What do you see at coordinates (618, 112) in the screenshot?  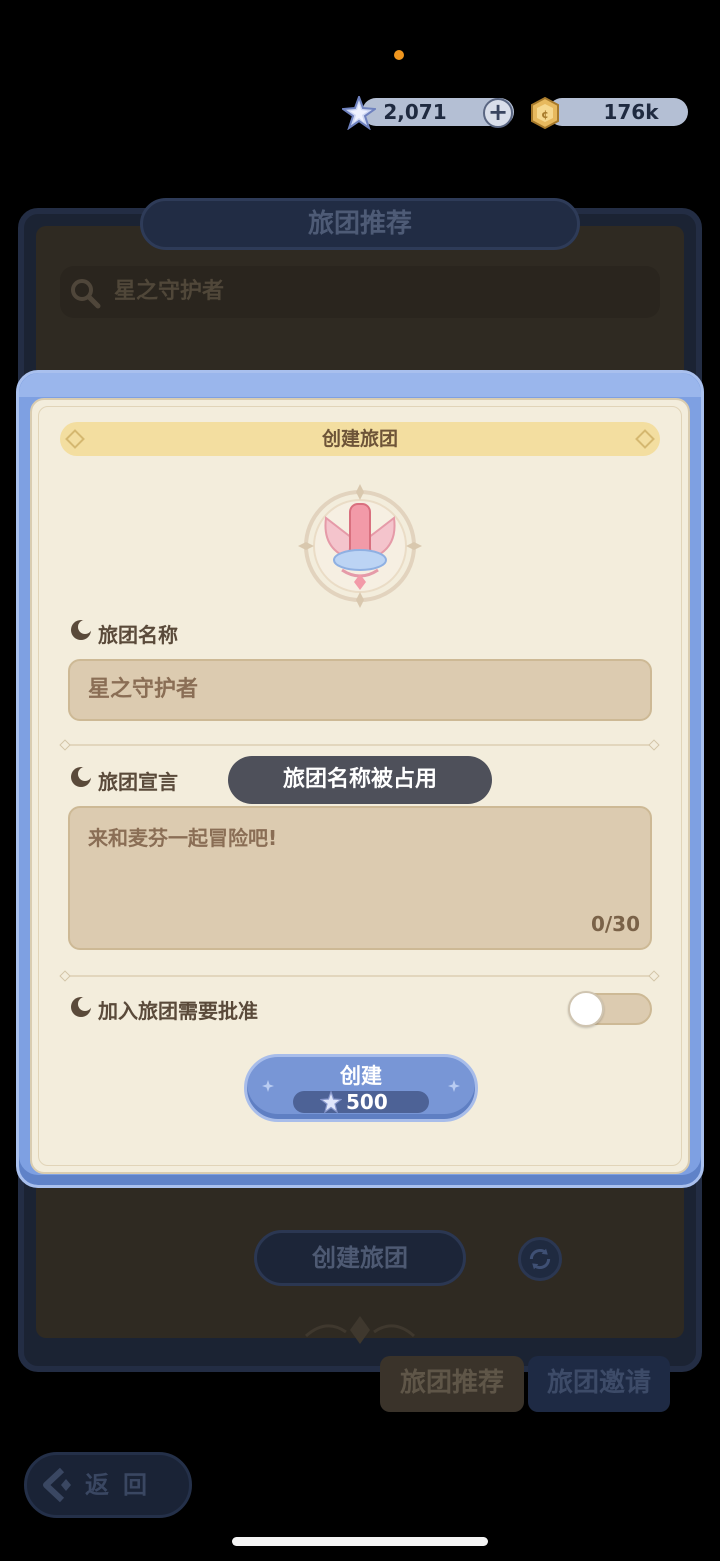 I see `coin-counter: 176k` at bounding box center [618, 112].